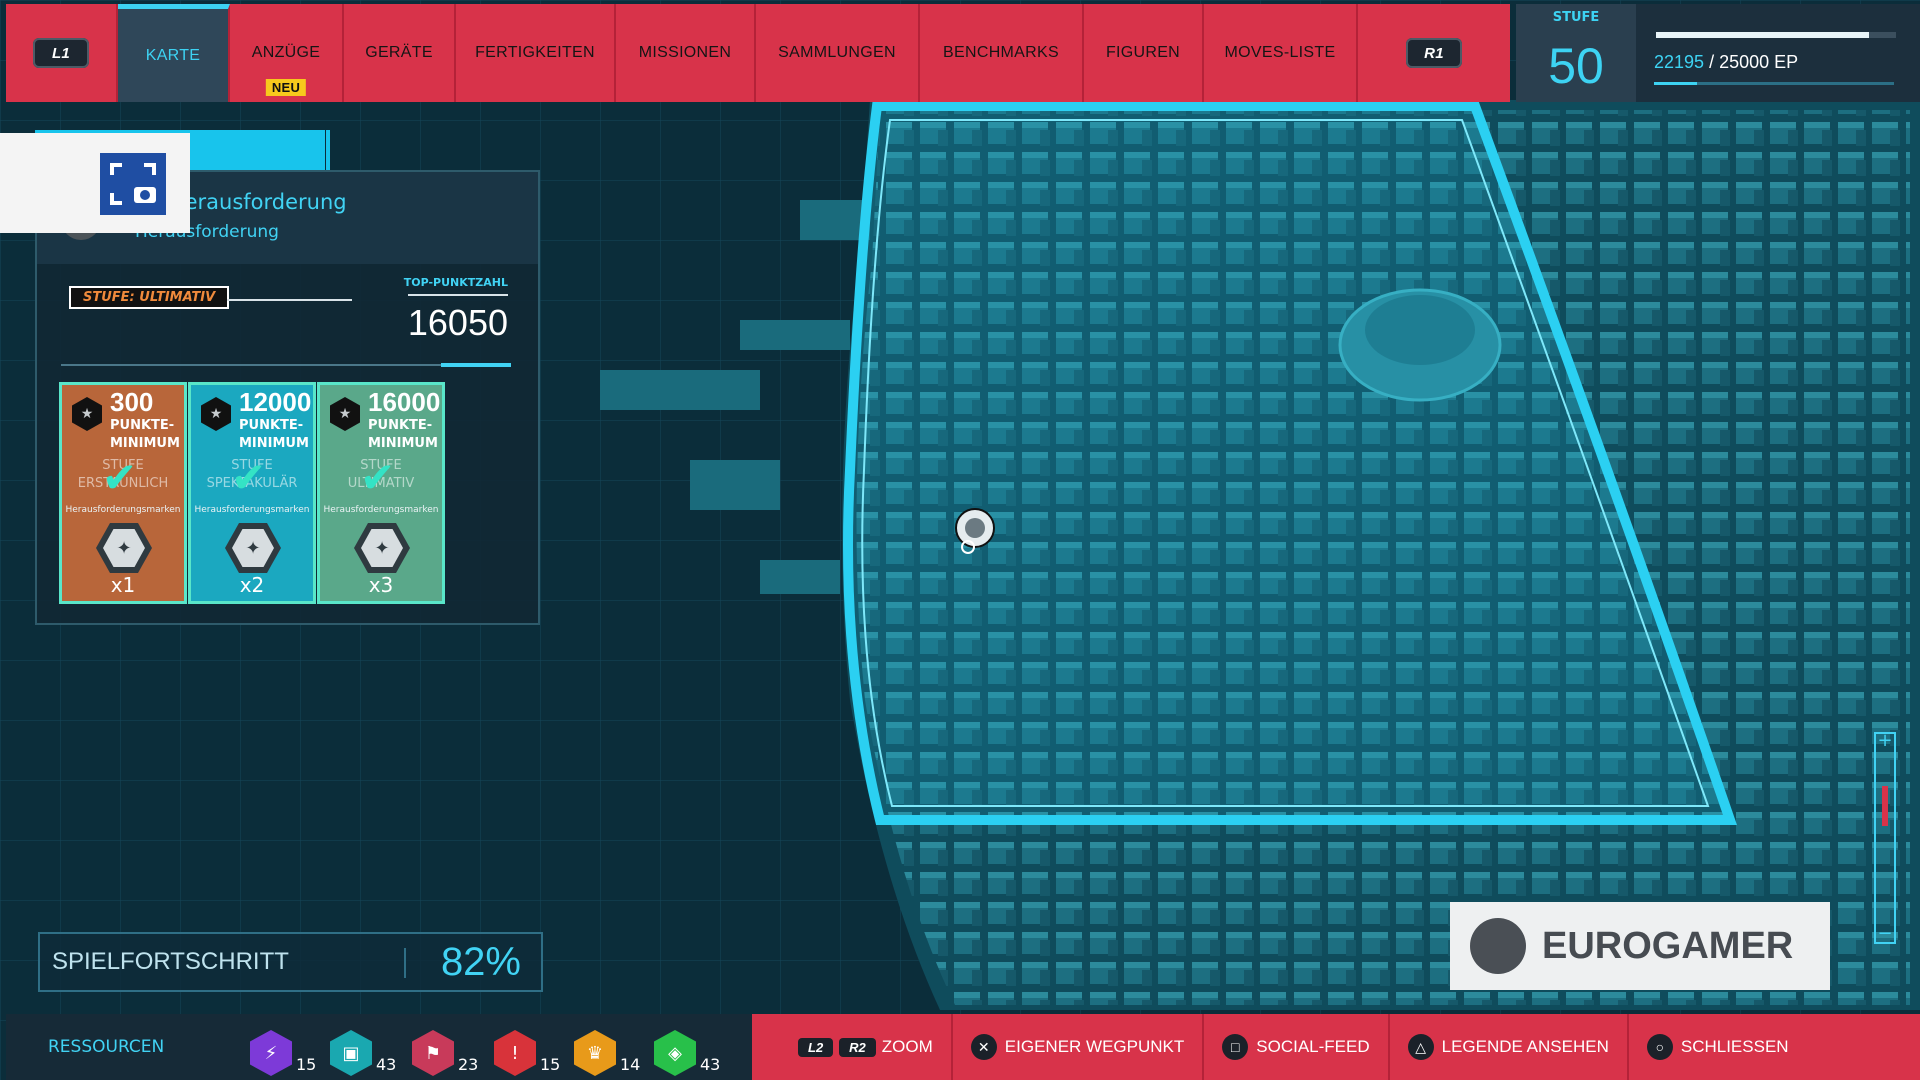 This screenshot has width=1920, height=1080. What do you see at coordinates (686, 53) in the screenshot?
I see `tab-missionen: MISSIONEN` at bounding box center [686, 53].